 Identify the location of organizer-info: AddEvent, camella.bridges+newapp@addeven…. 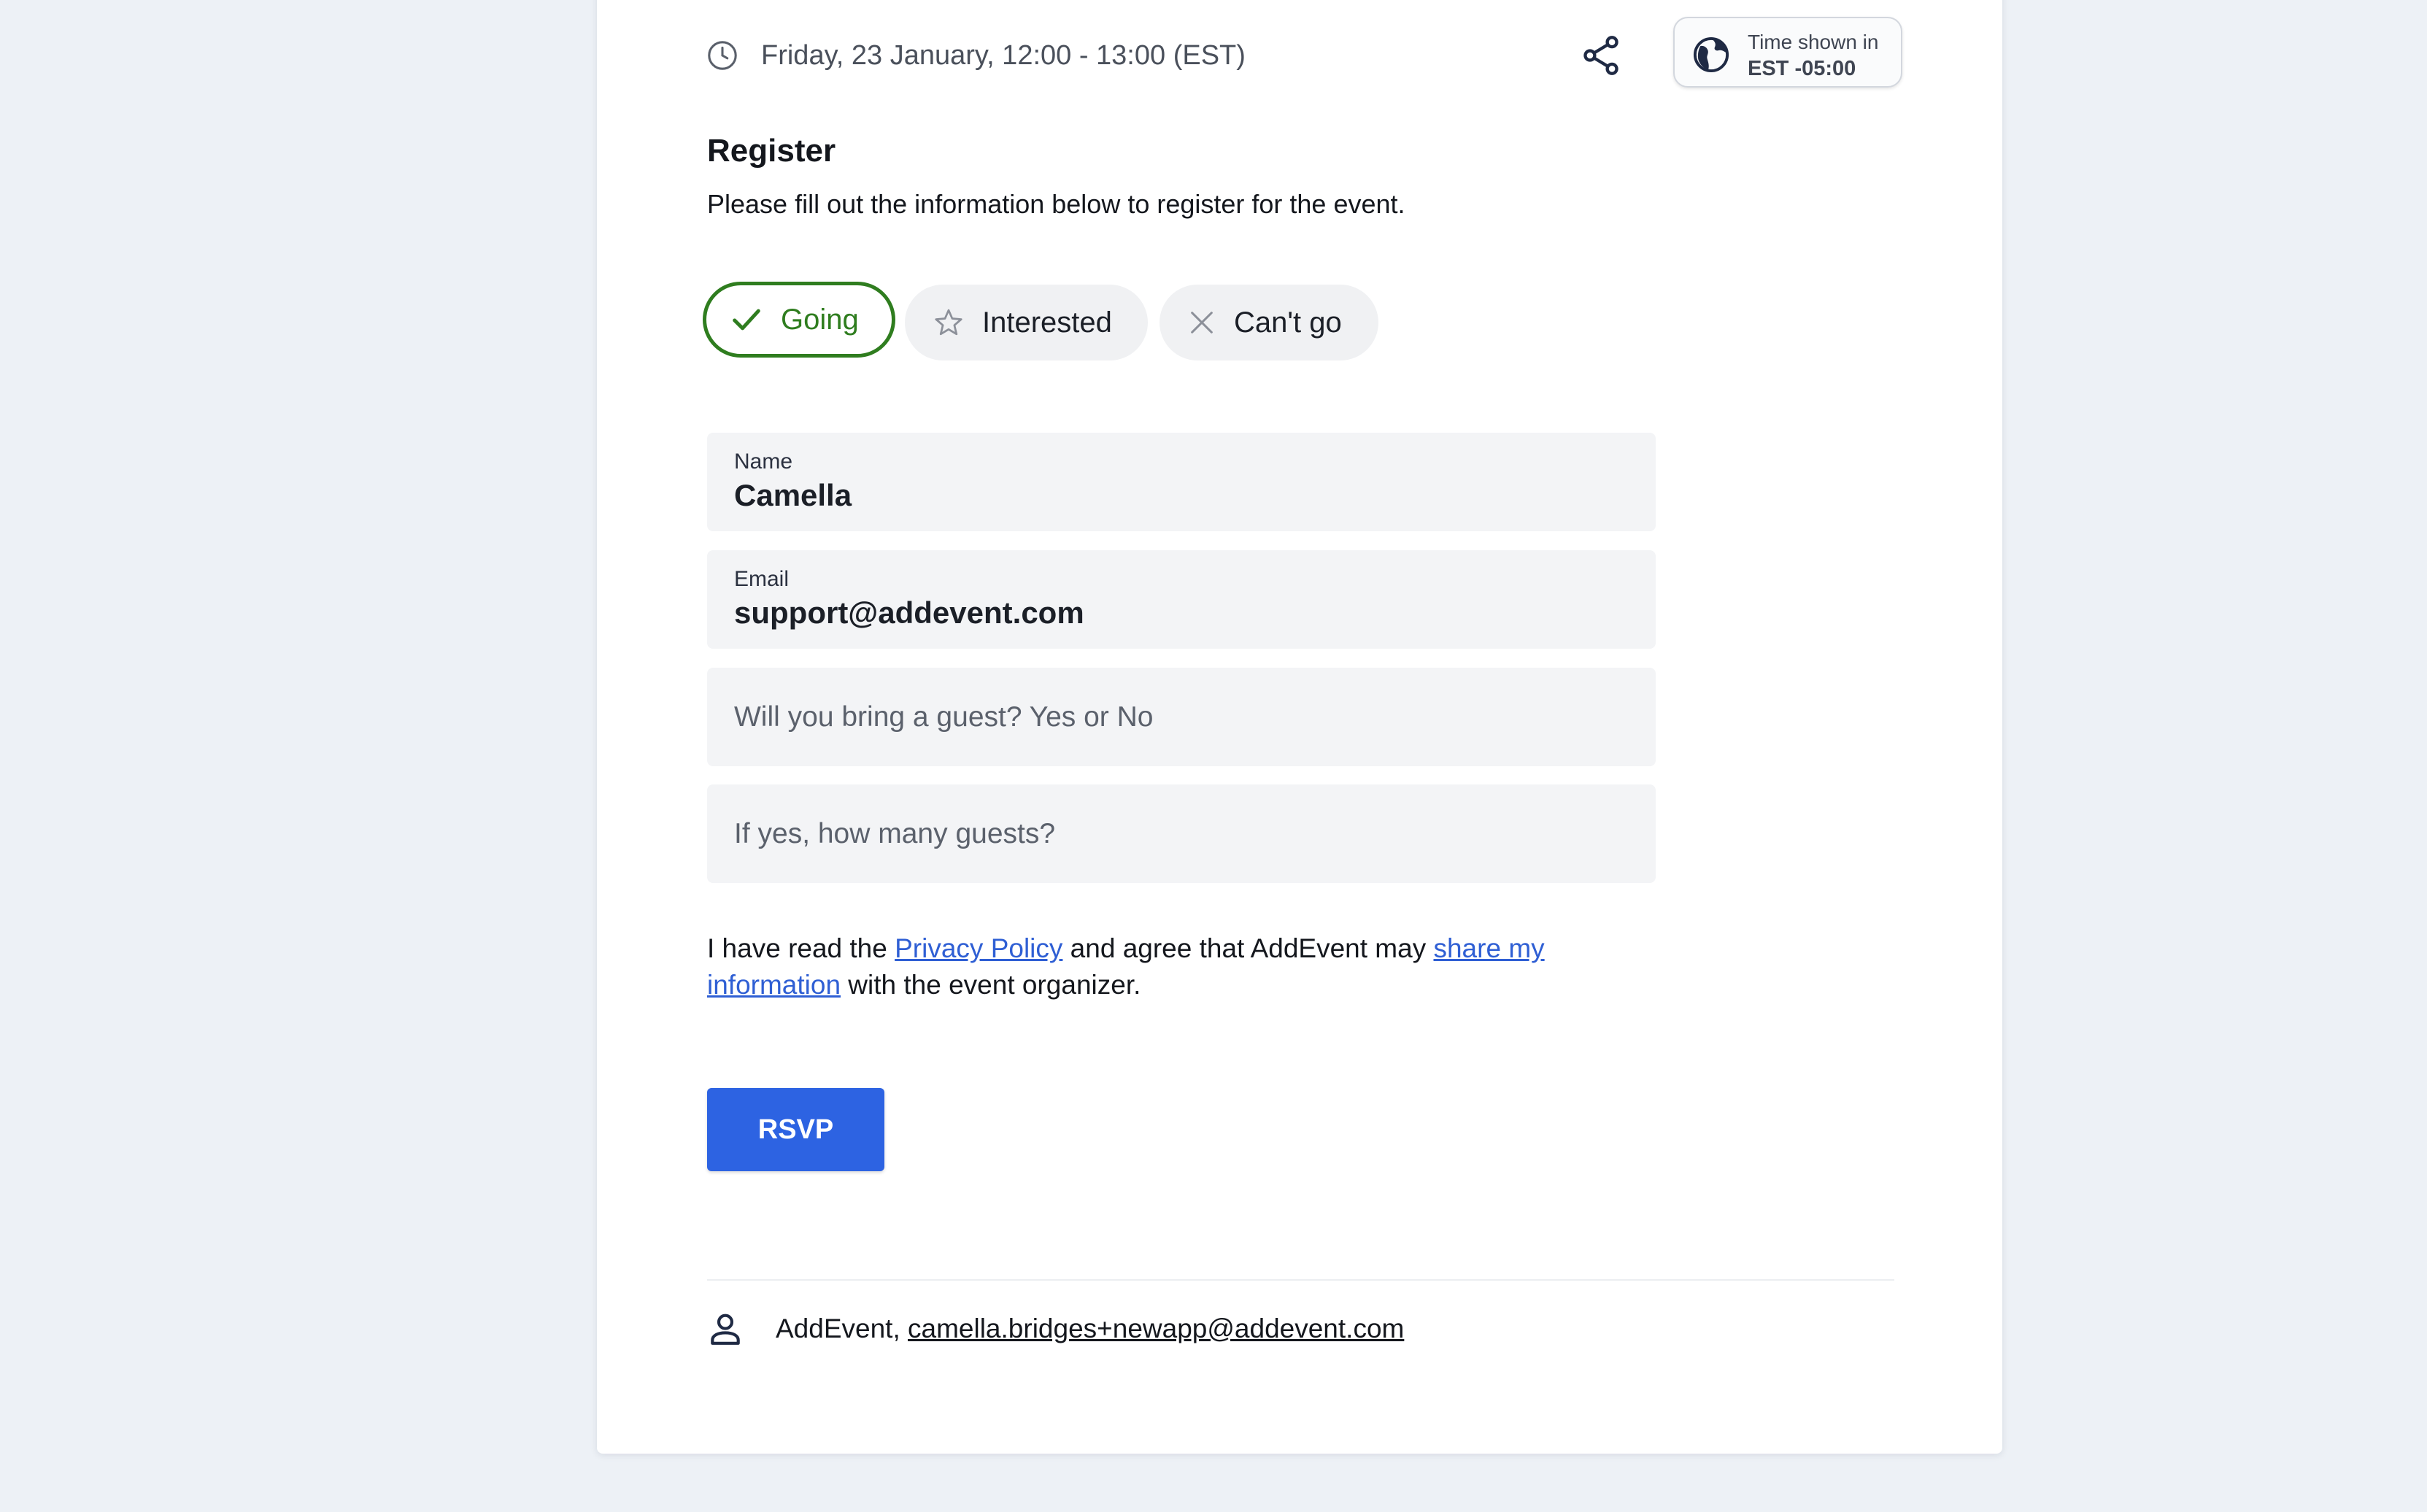
(1090, 1329).